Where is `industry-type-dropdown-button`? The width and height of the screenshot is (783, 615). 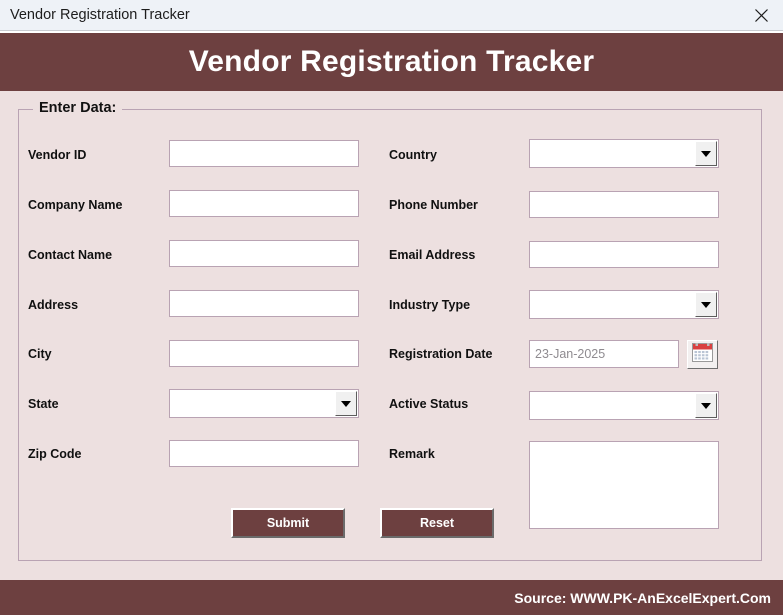
industry-type-dropdown-button is located at coordinates (706, 304).